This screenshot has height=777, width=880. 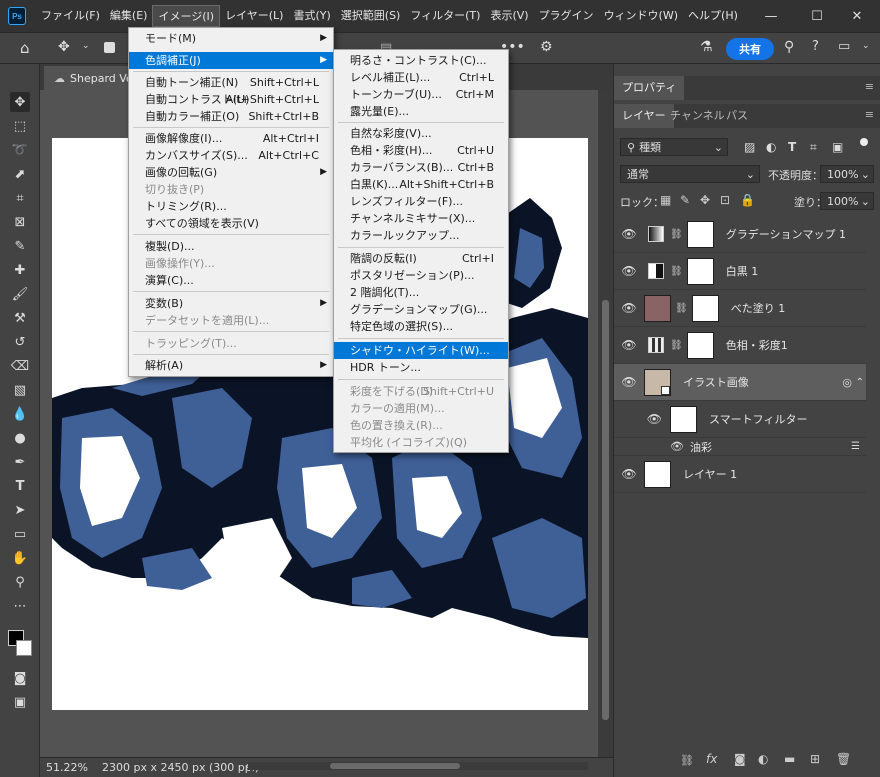 What do you see at coordinates (20, 198) in the screenshot?
I see `crop-tool-icon: ⌗` at bounding box center [20, 198].